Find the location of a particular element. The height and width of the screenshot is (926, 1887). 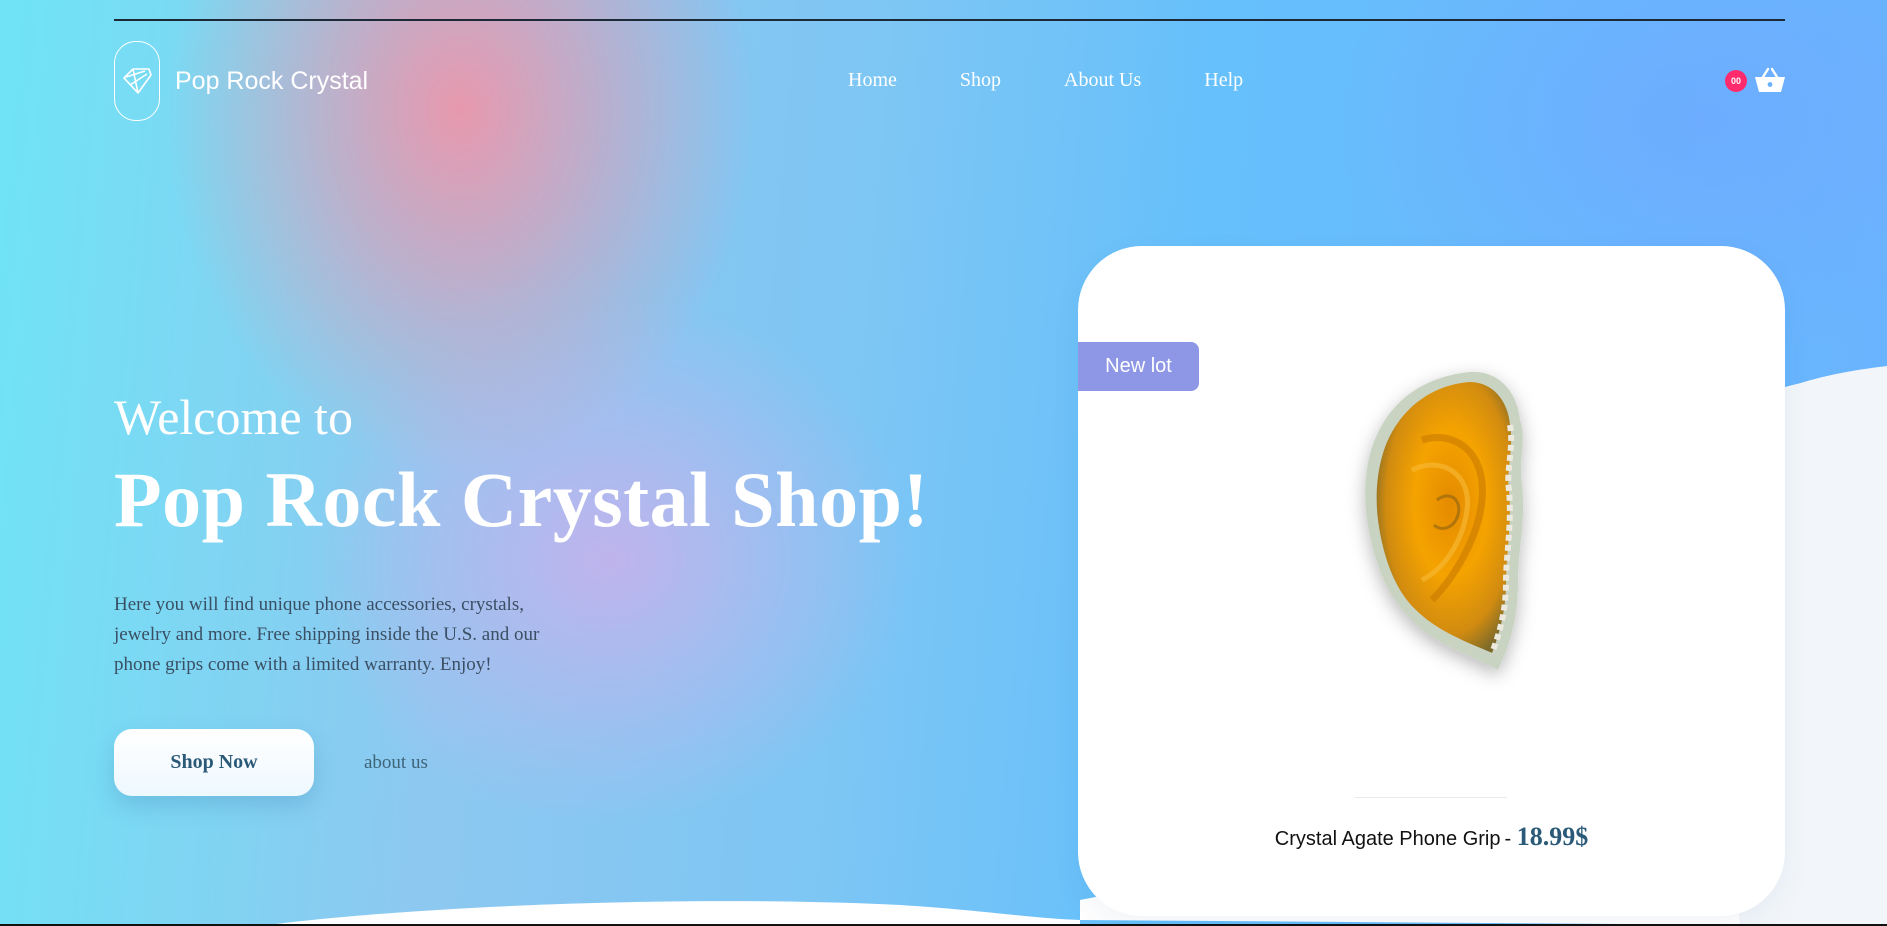

shop-now-button: Shop Now is located at coordinates (214, 762).